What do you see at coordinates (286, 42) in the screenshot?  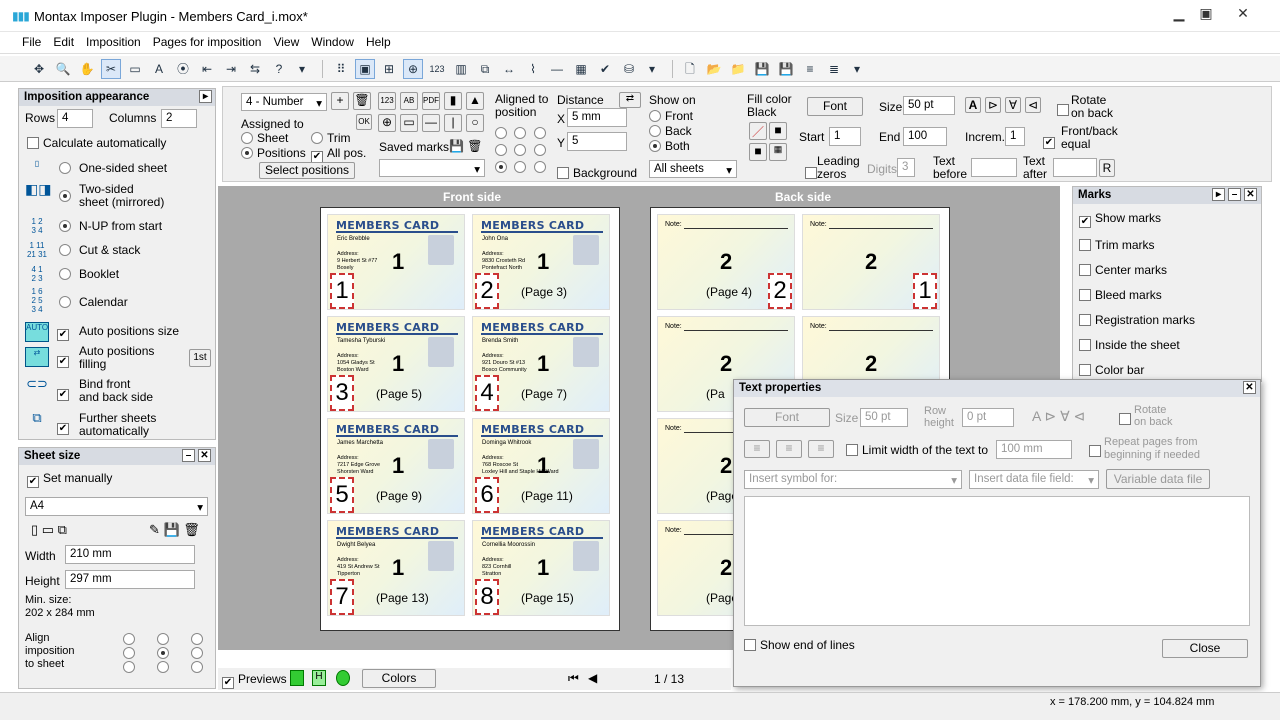 I see `menu-view: View` at bounding box center [286, 42].